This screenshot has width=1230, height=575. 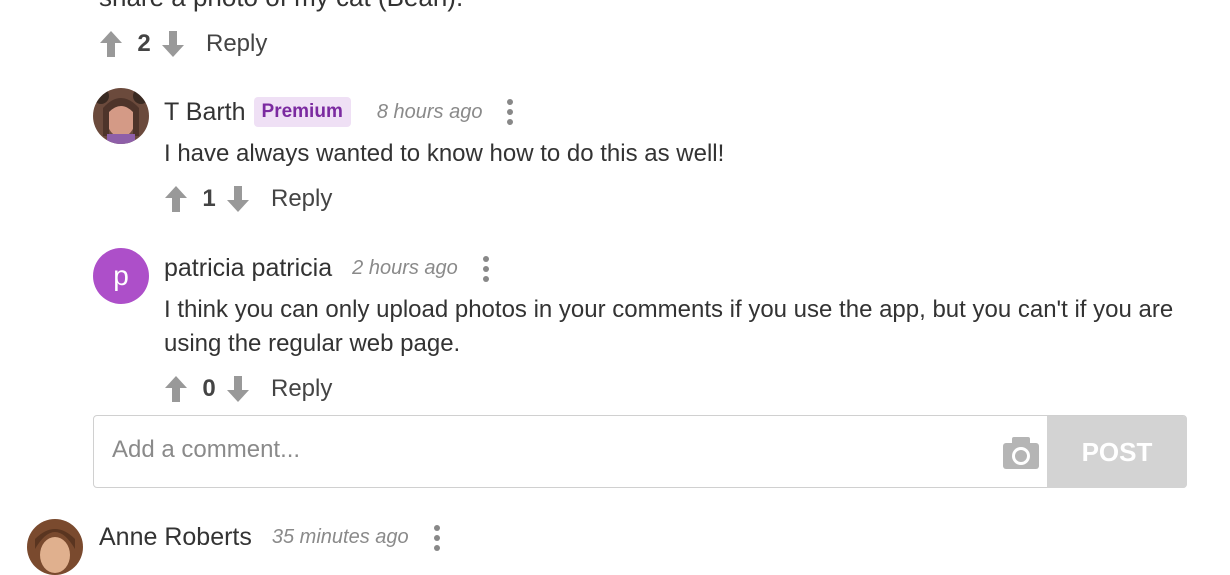 I want to click on comment-header: patricia patricia 2 hours ago, so click(x=327, y=268).